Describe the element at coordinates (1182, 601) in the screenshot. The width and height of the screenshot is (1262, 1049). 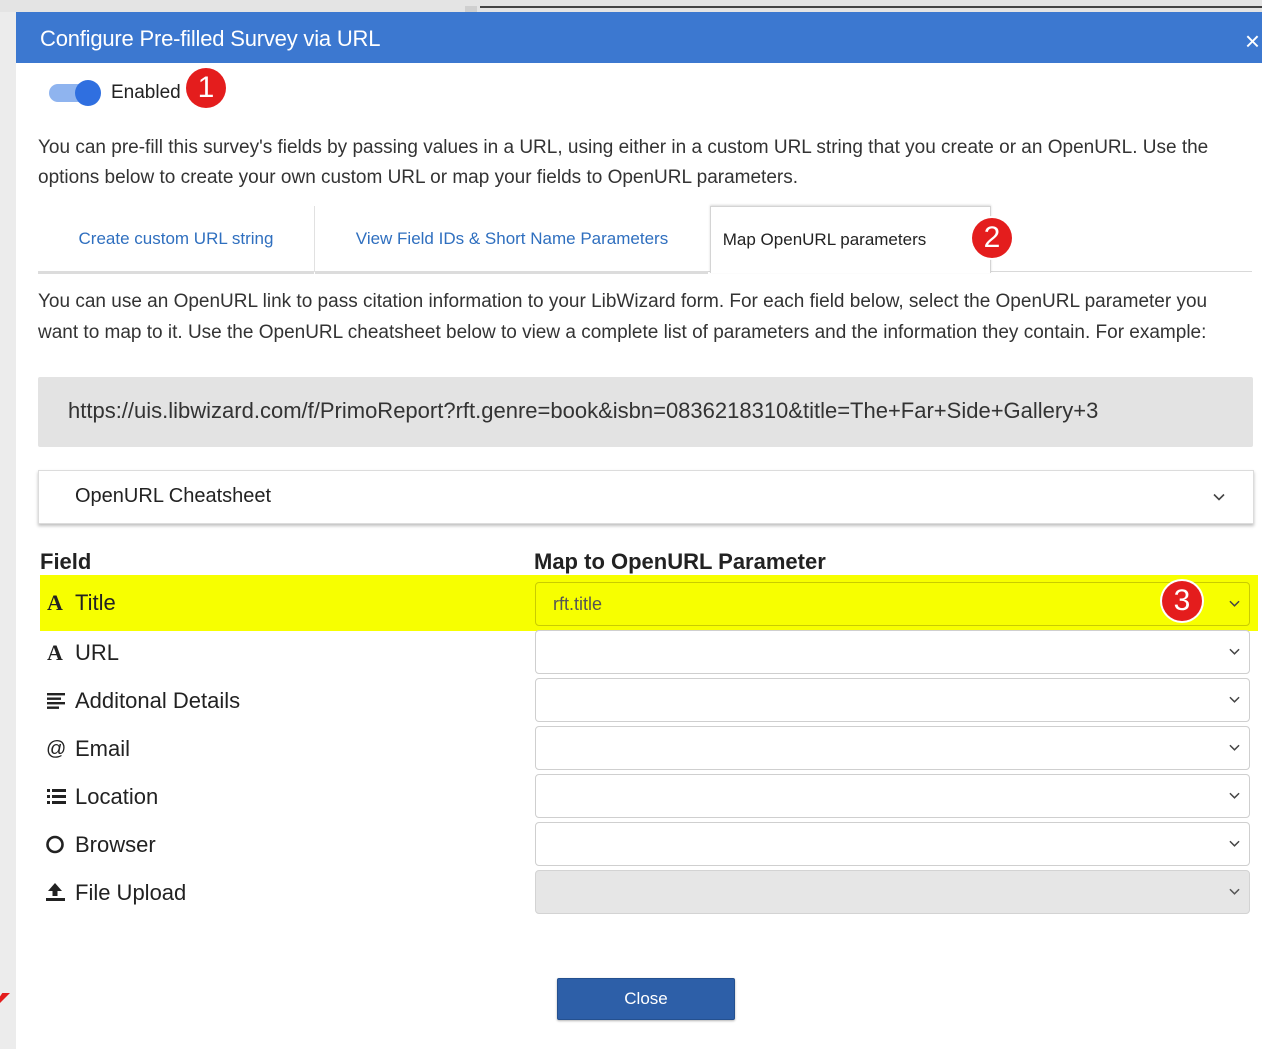
I see `annotation-badge-3: 3` at that location.